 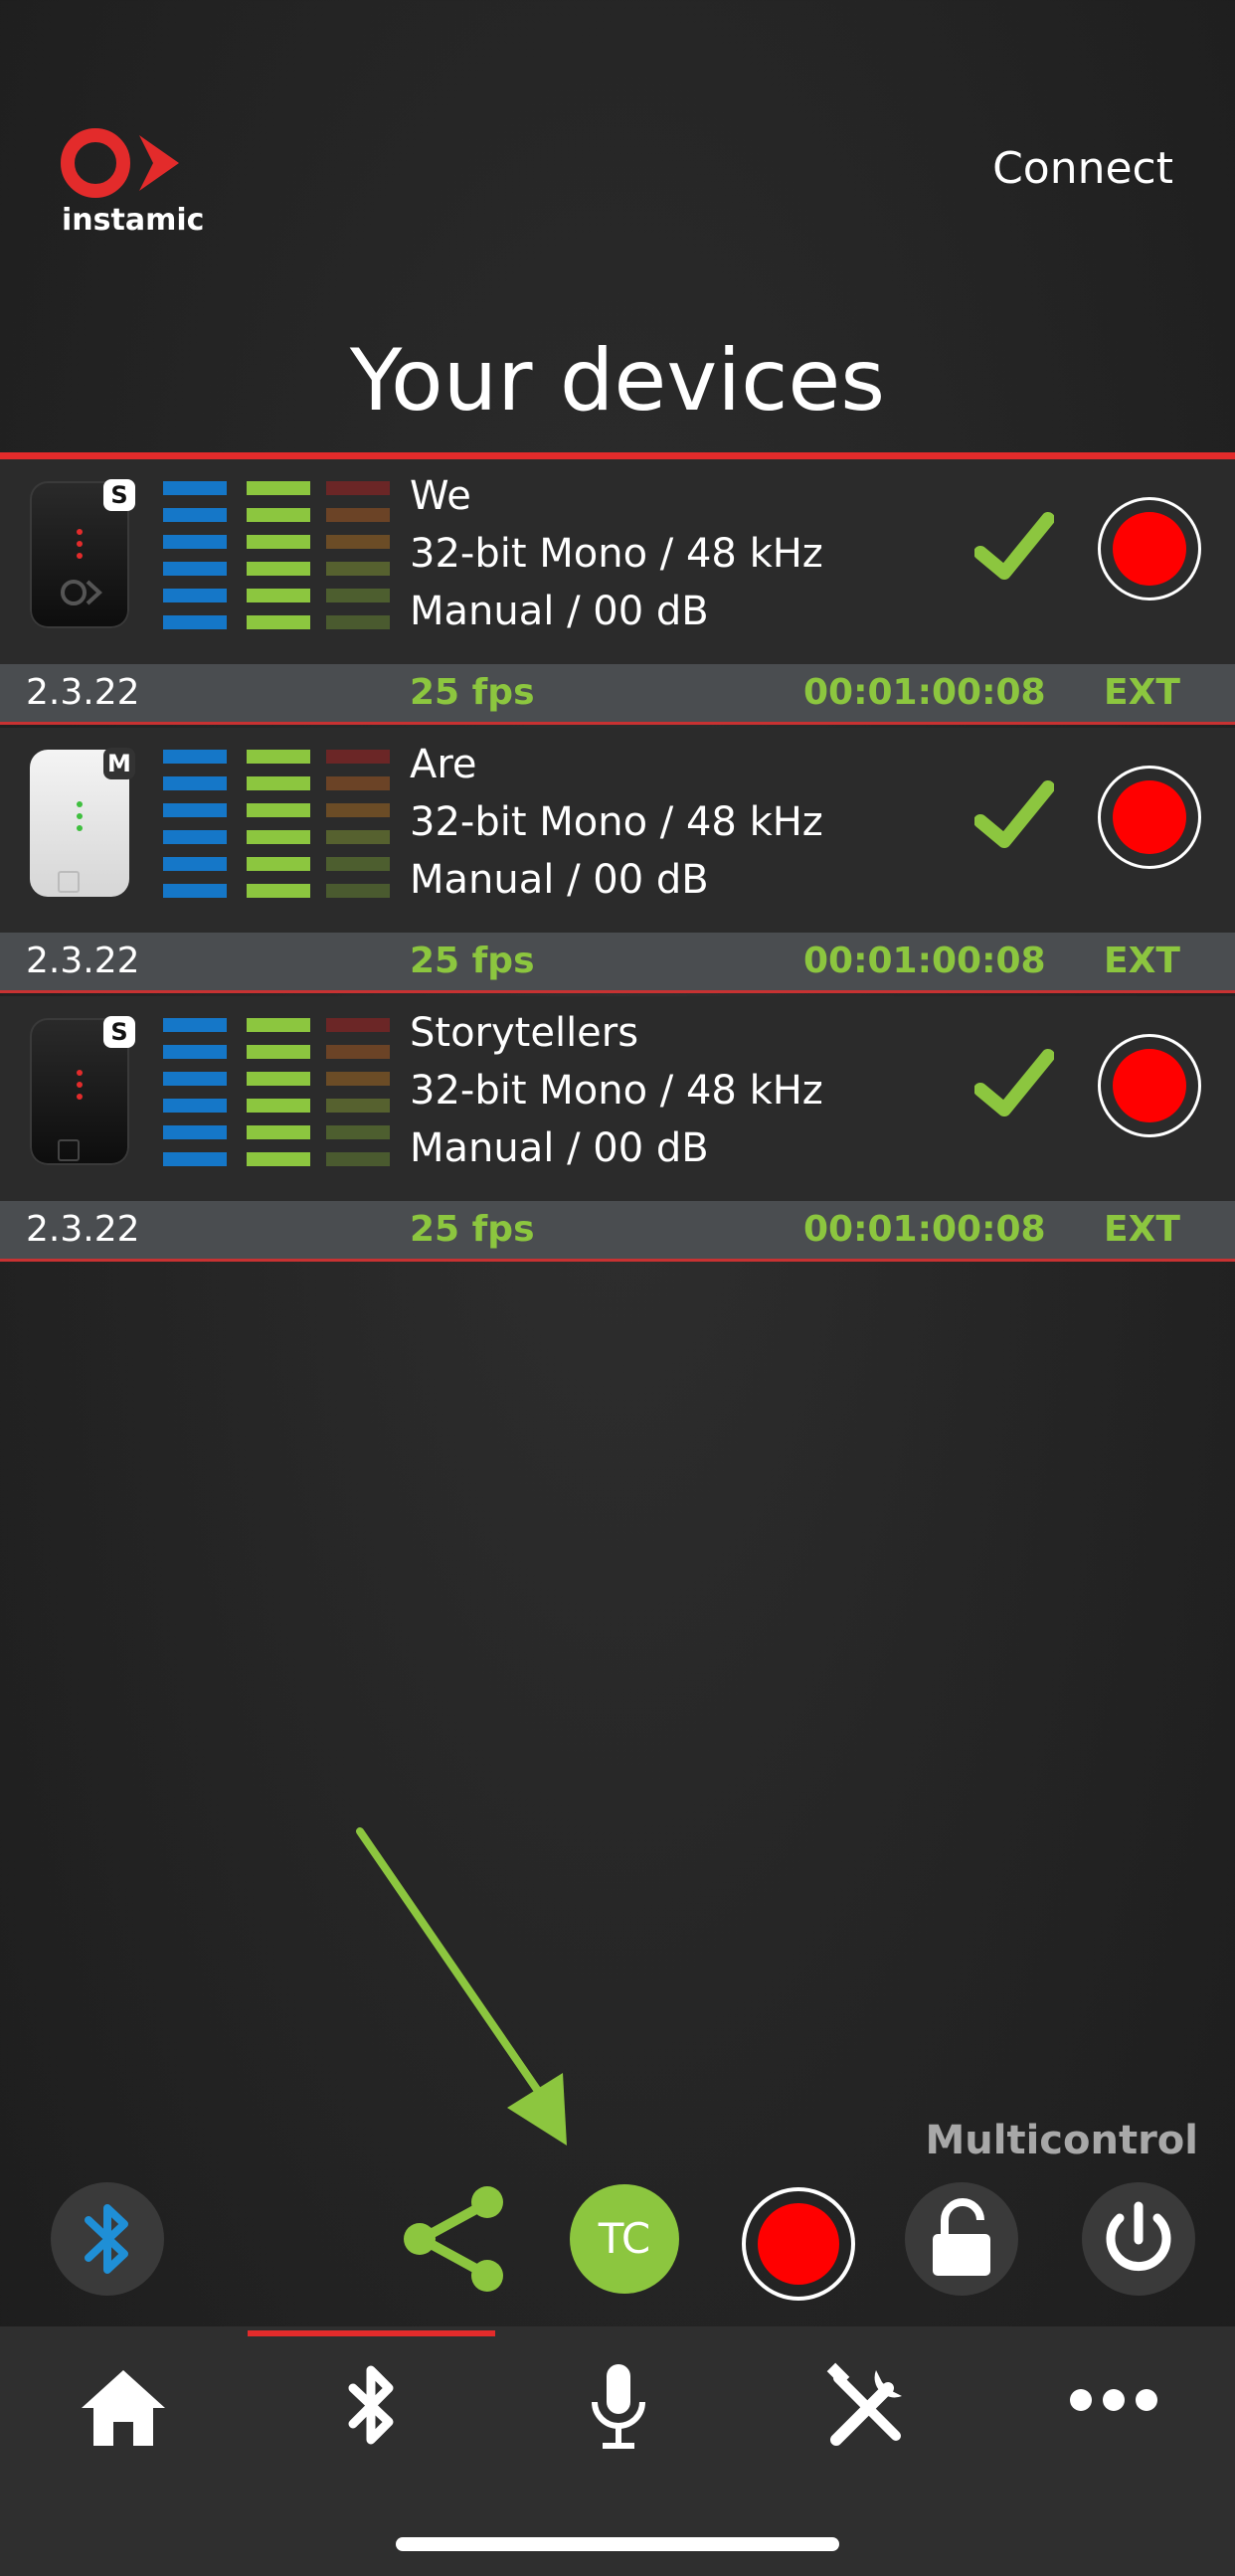 I want to click on connect-button: Connect, so click(x=1082, y=168).